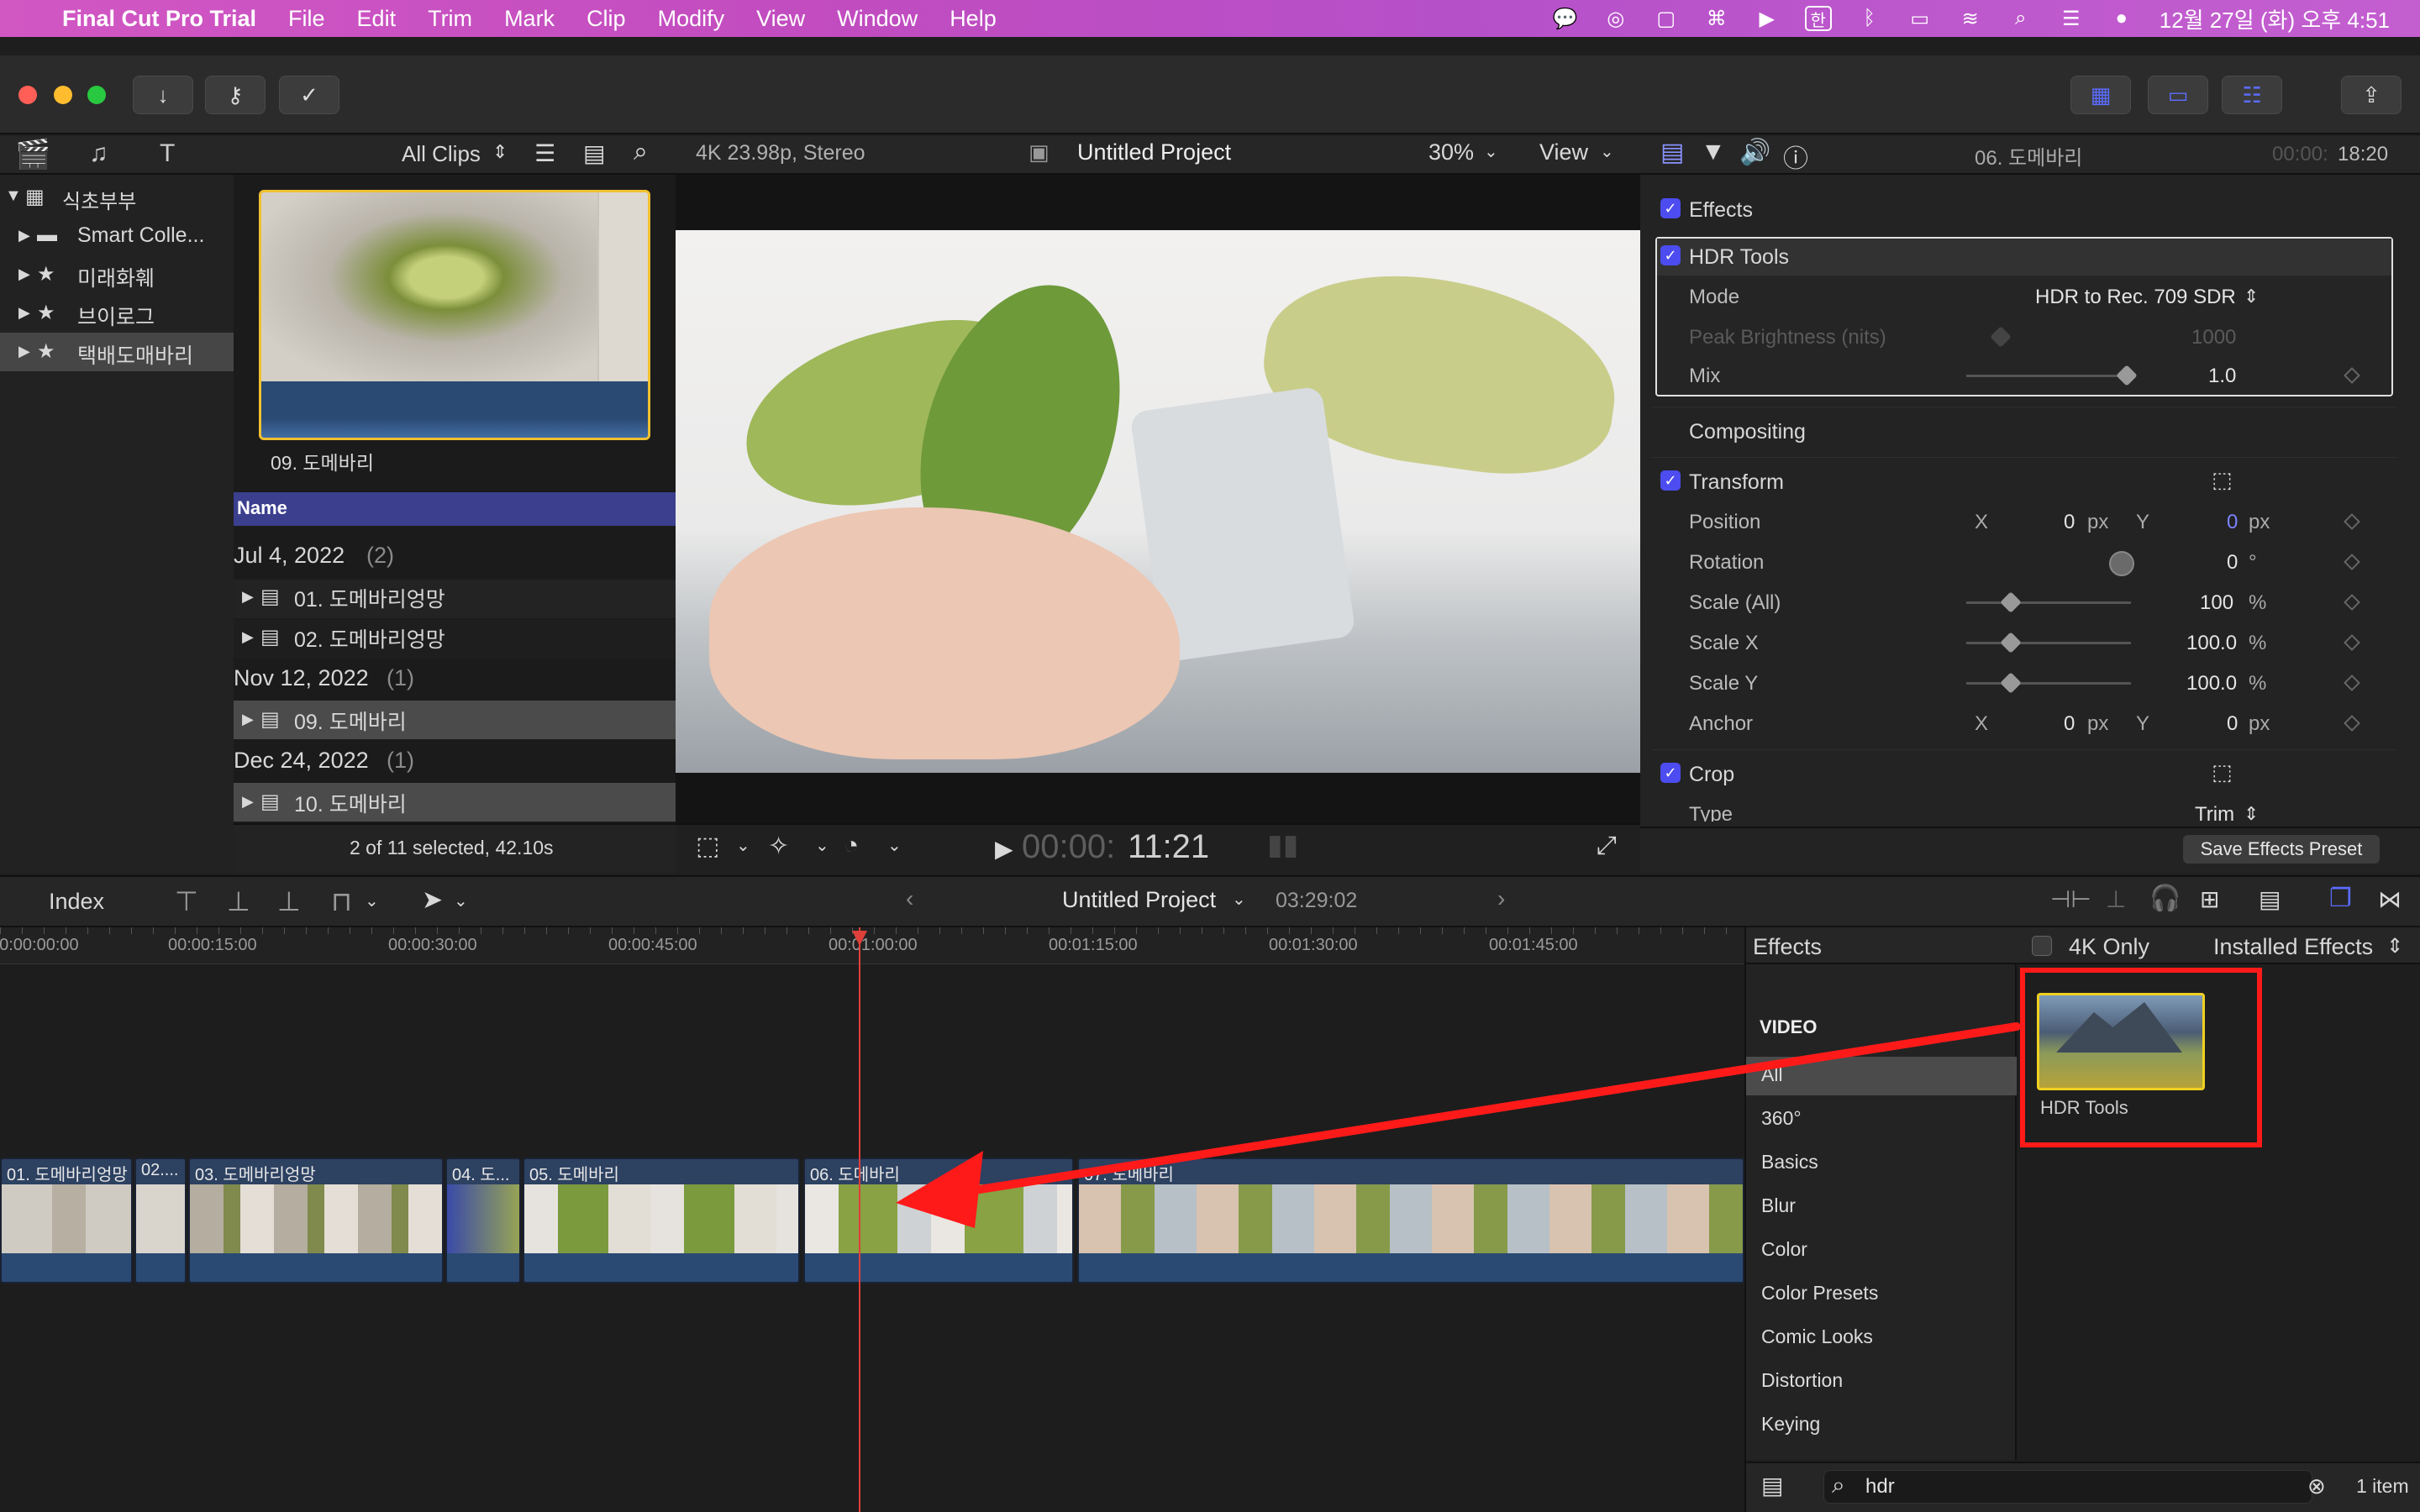  Describe the element at coordinates (939, 1189) in the screenshot. I see `annotation-arrowhead` at that location.